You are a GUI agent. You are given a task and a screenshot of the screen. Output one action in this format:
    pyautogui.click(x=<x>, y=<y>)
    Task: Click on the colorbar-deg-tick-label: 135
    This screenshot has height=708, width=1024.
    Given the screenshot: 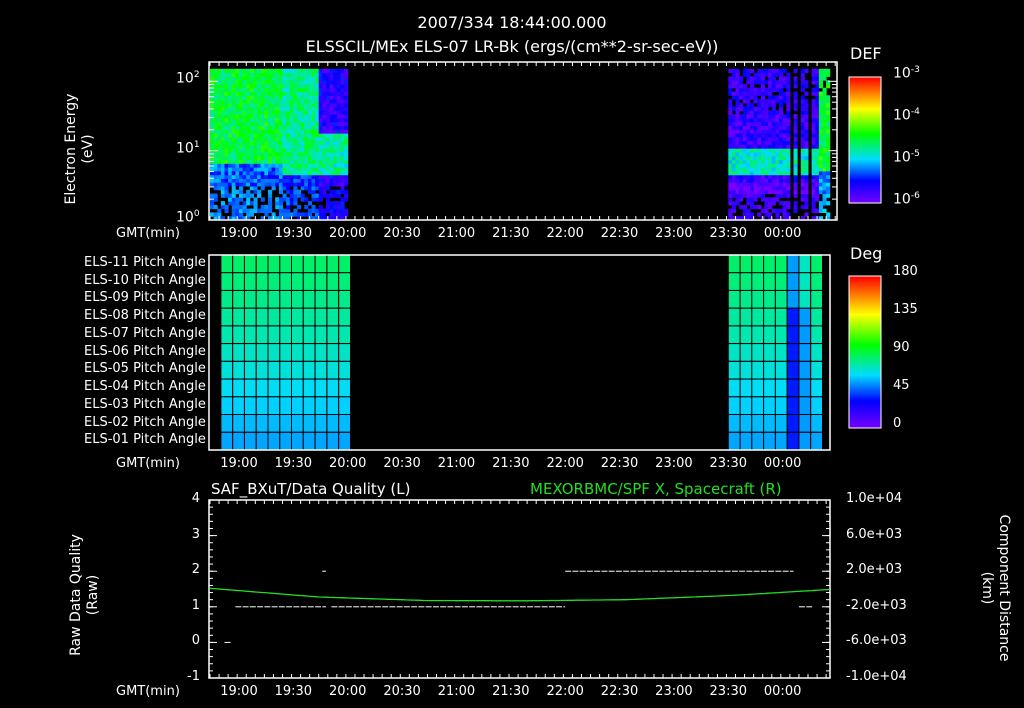 What is the action you would take?
    pyautogui.click(x=905, y=309)
    